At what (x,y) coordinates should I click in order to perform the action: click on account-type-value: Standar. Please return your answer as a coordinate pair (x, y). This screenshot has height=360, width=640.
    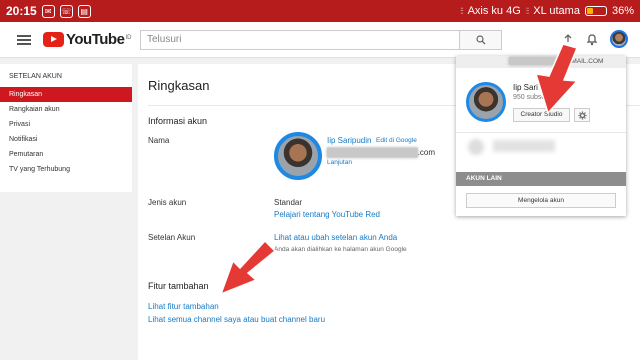
    Looking at the image, I should click on (288, 202).